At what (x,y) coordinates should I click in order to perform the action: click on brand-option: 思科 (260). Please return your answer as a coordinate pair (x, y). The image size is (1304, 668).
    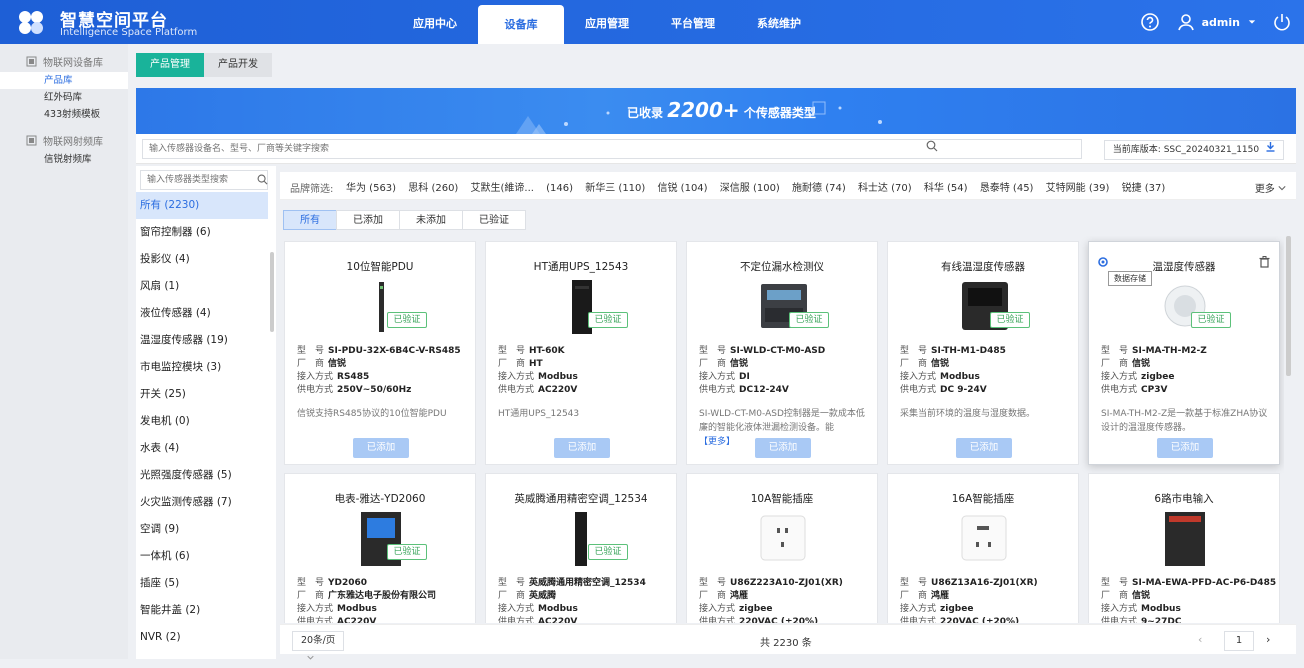
    Looking at the image, I should click on (433, 188).